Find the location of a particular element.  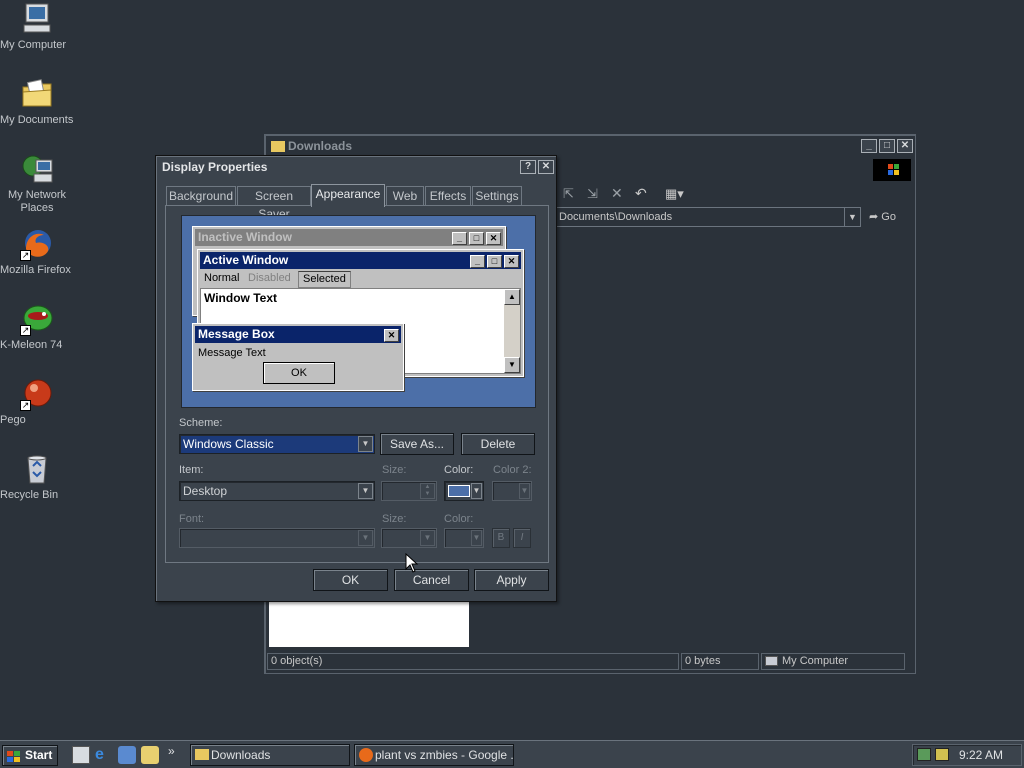

desktop-icon-label: My Documents is located at coordinates (37, 120).